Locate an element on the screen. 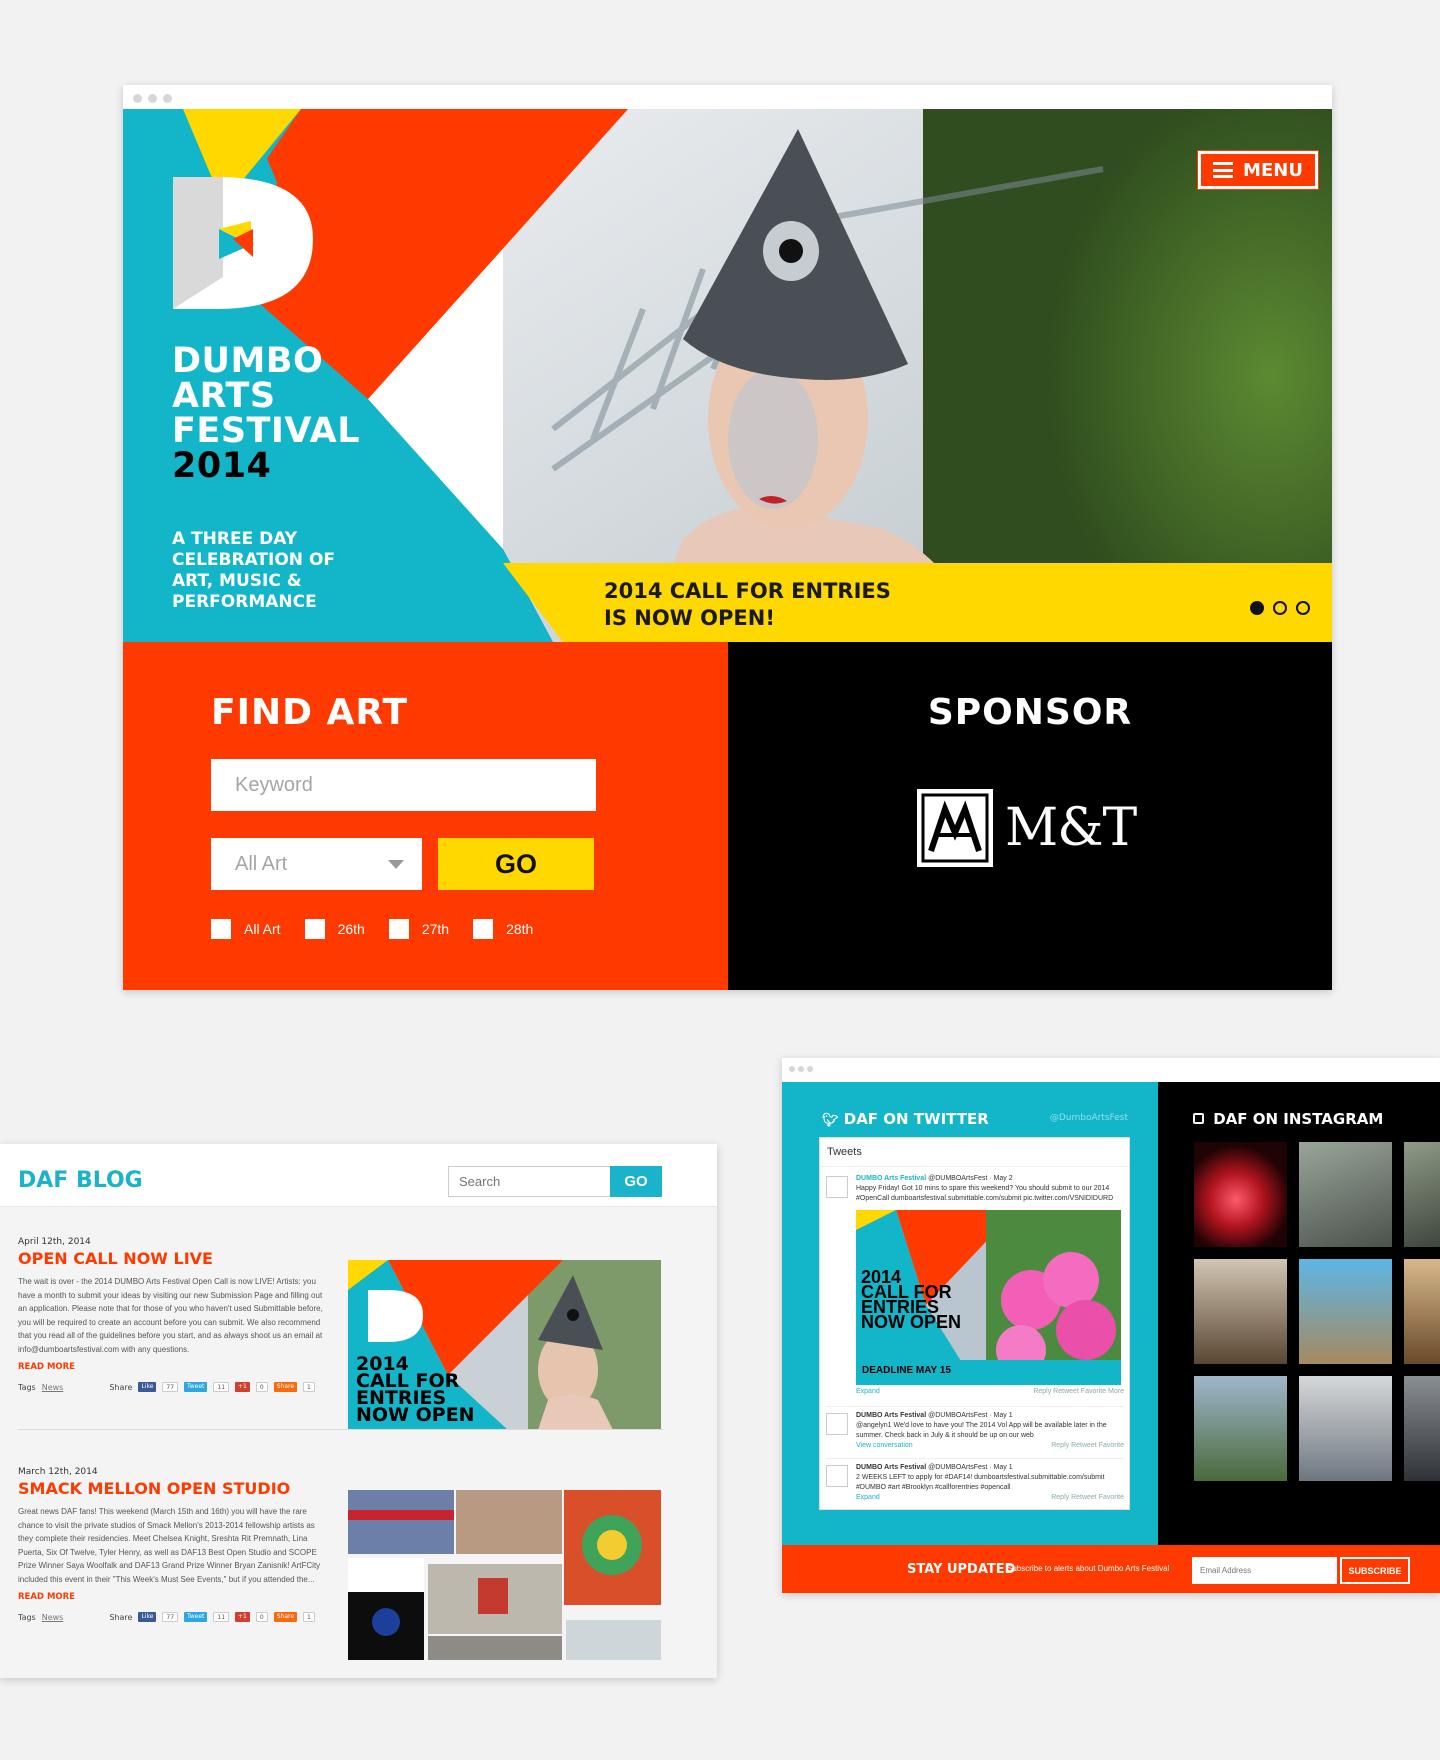 This screenshot has width=1440, height=1760. post-divider is located at coordinates (340, 1429).